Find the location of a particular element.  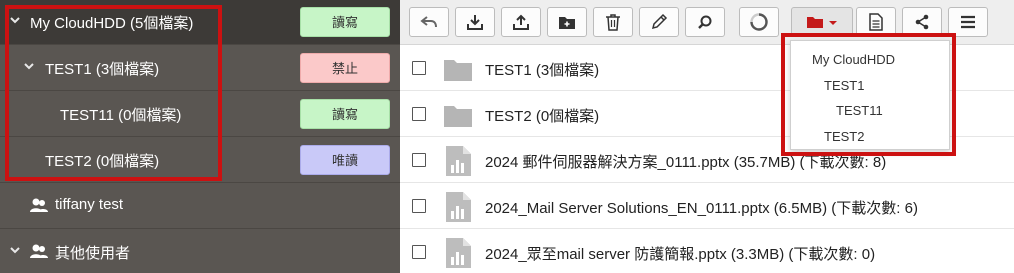

sidebar-item-my-cloudhdd: My CloudHDD (5個檔案) 讀寫 is located at coordinates (200, 22).